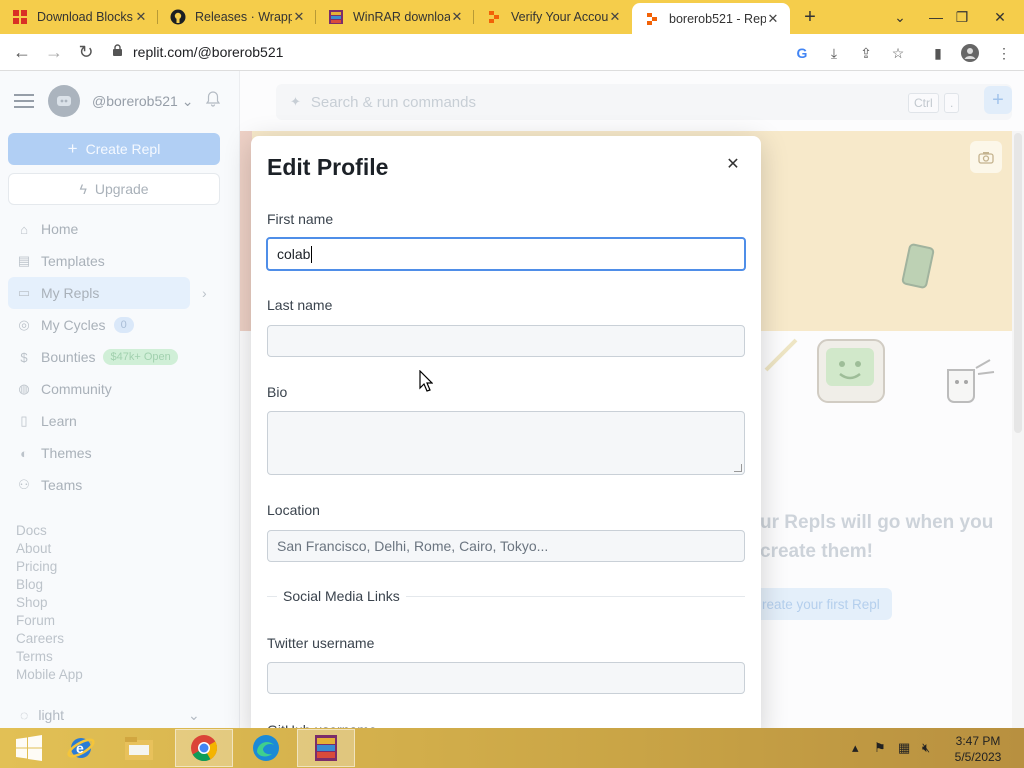 Image resolution: width=1024 pixels, height=768 pixels. What do you see at coordinates (401, 17) in the screenshot?
I see `tab-title: WinRAR download` at bounding box center [401, 17].